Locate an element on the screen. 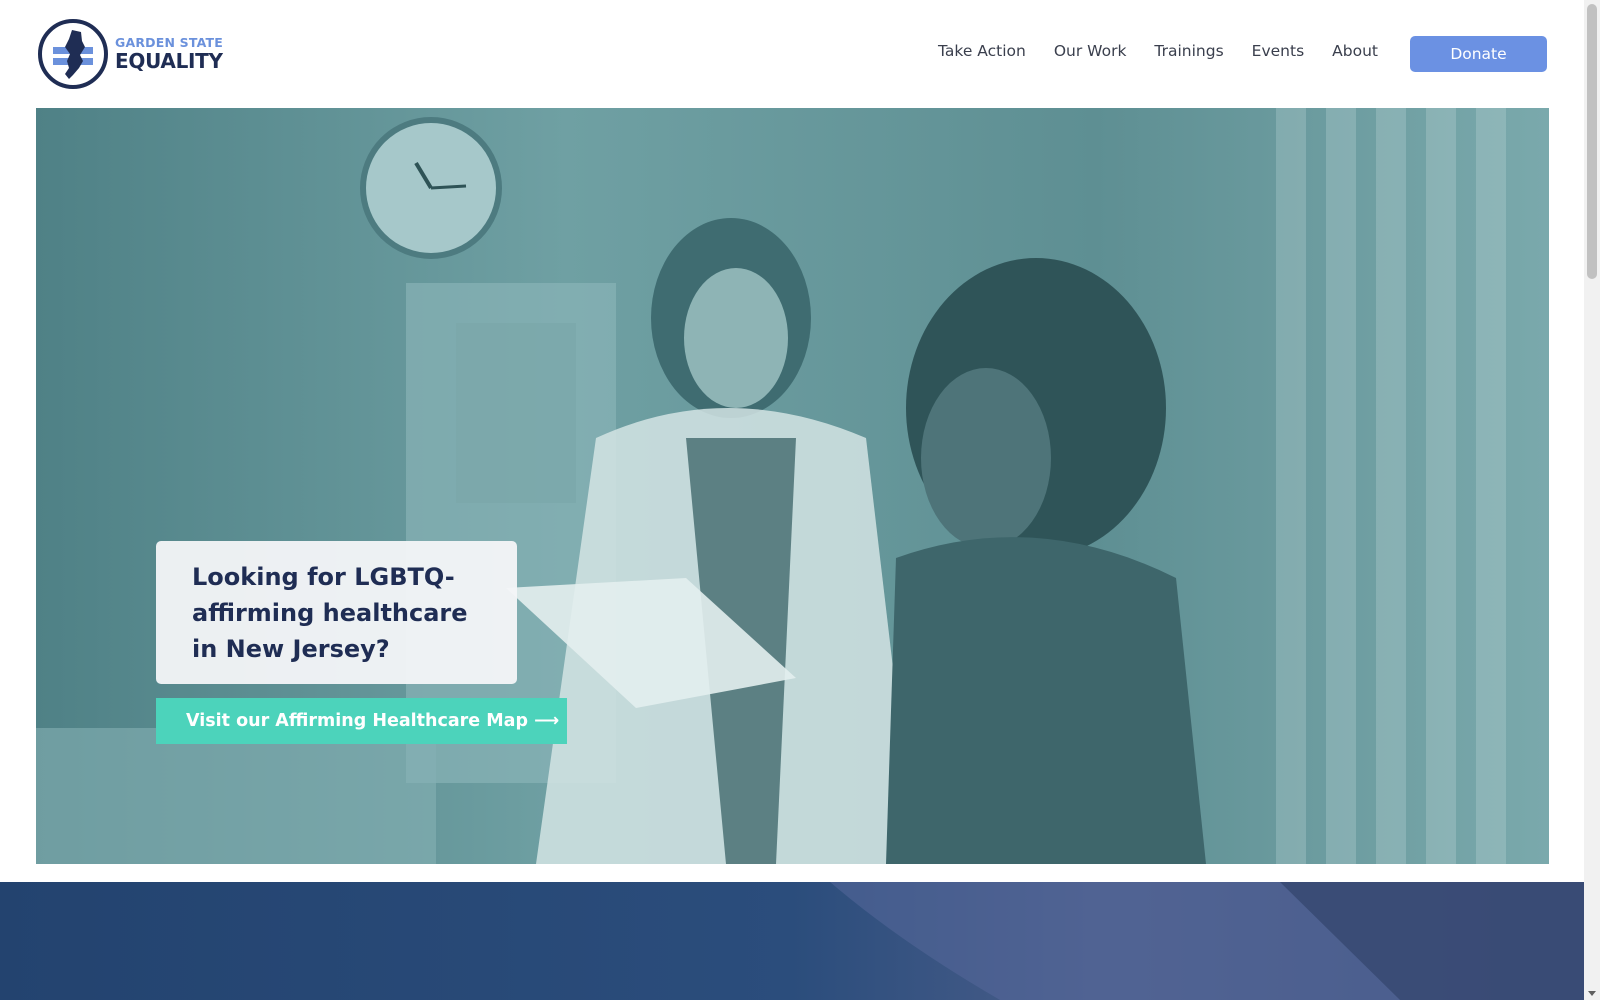 Image resolution: width=1600 pixels, height=1000 pixels. logo-line-1: GARDEN STATE is located at coordinates (169, 42).